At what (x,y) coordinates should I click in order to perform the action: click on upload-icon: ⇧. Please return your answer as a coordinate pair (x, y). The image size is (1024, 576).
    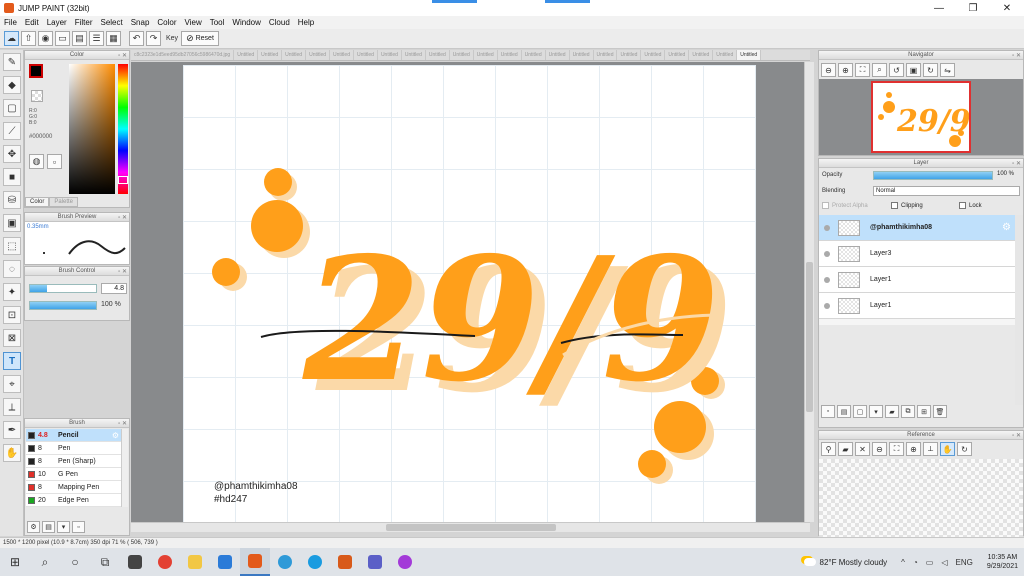
    Looking at the image, I should click on (28, 38).